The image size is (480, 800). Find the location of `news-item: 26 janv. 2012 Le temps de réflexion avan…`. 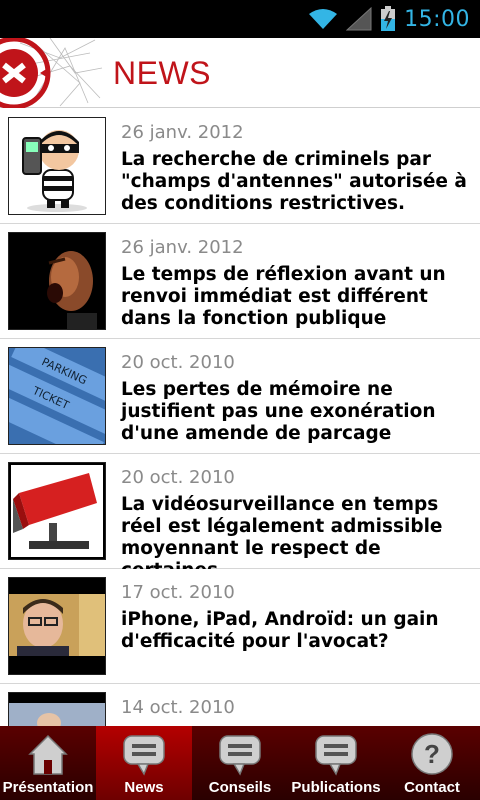

news-item: 26 janv. 2012 Le temps de réflexion avan… is located at coordinates (240, 281).